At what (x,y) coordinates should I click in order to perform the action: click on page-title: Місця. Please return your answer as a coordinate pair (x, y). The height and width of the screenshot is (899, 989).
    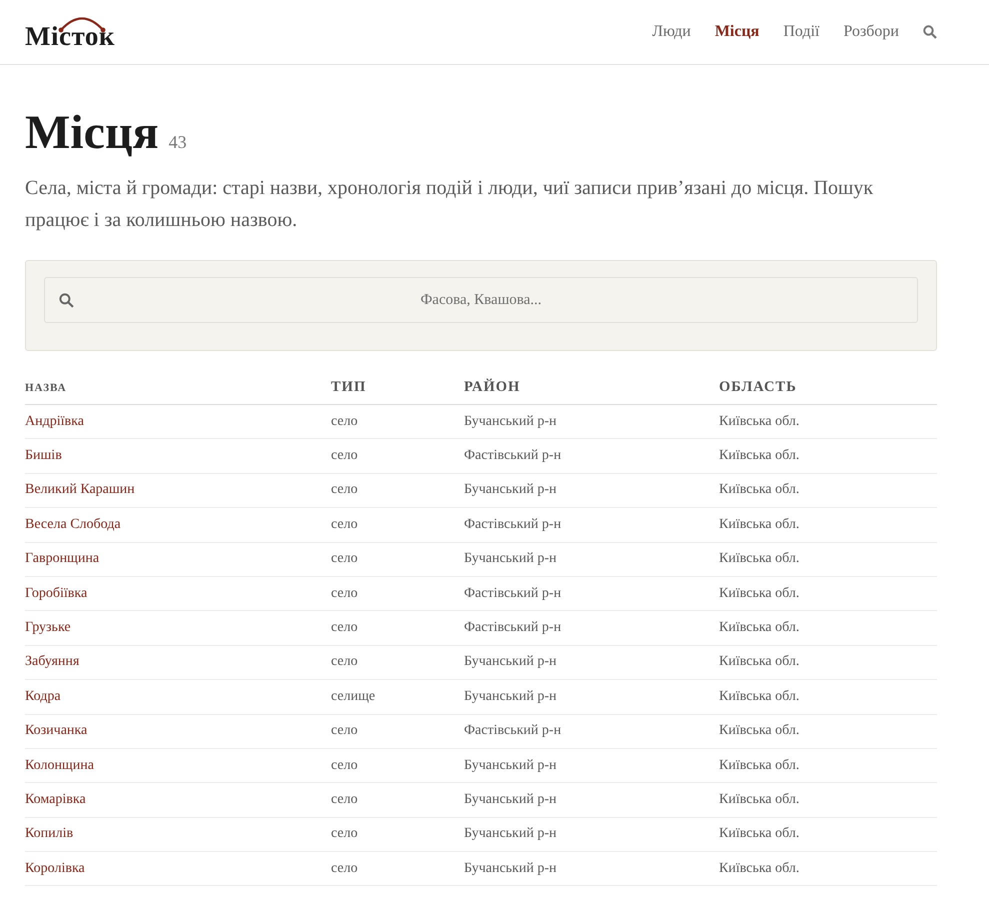
    Looking at the image, I should click on (92, 132).